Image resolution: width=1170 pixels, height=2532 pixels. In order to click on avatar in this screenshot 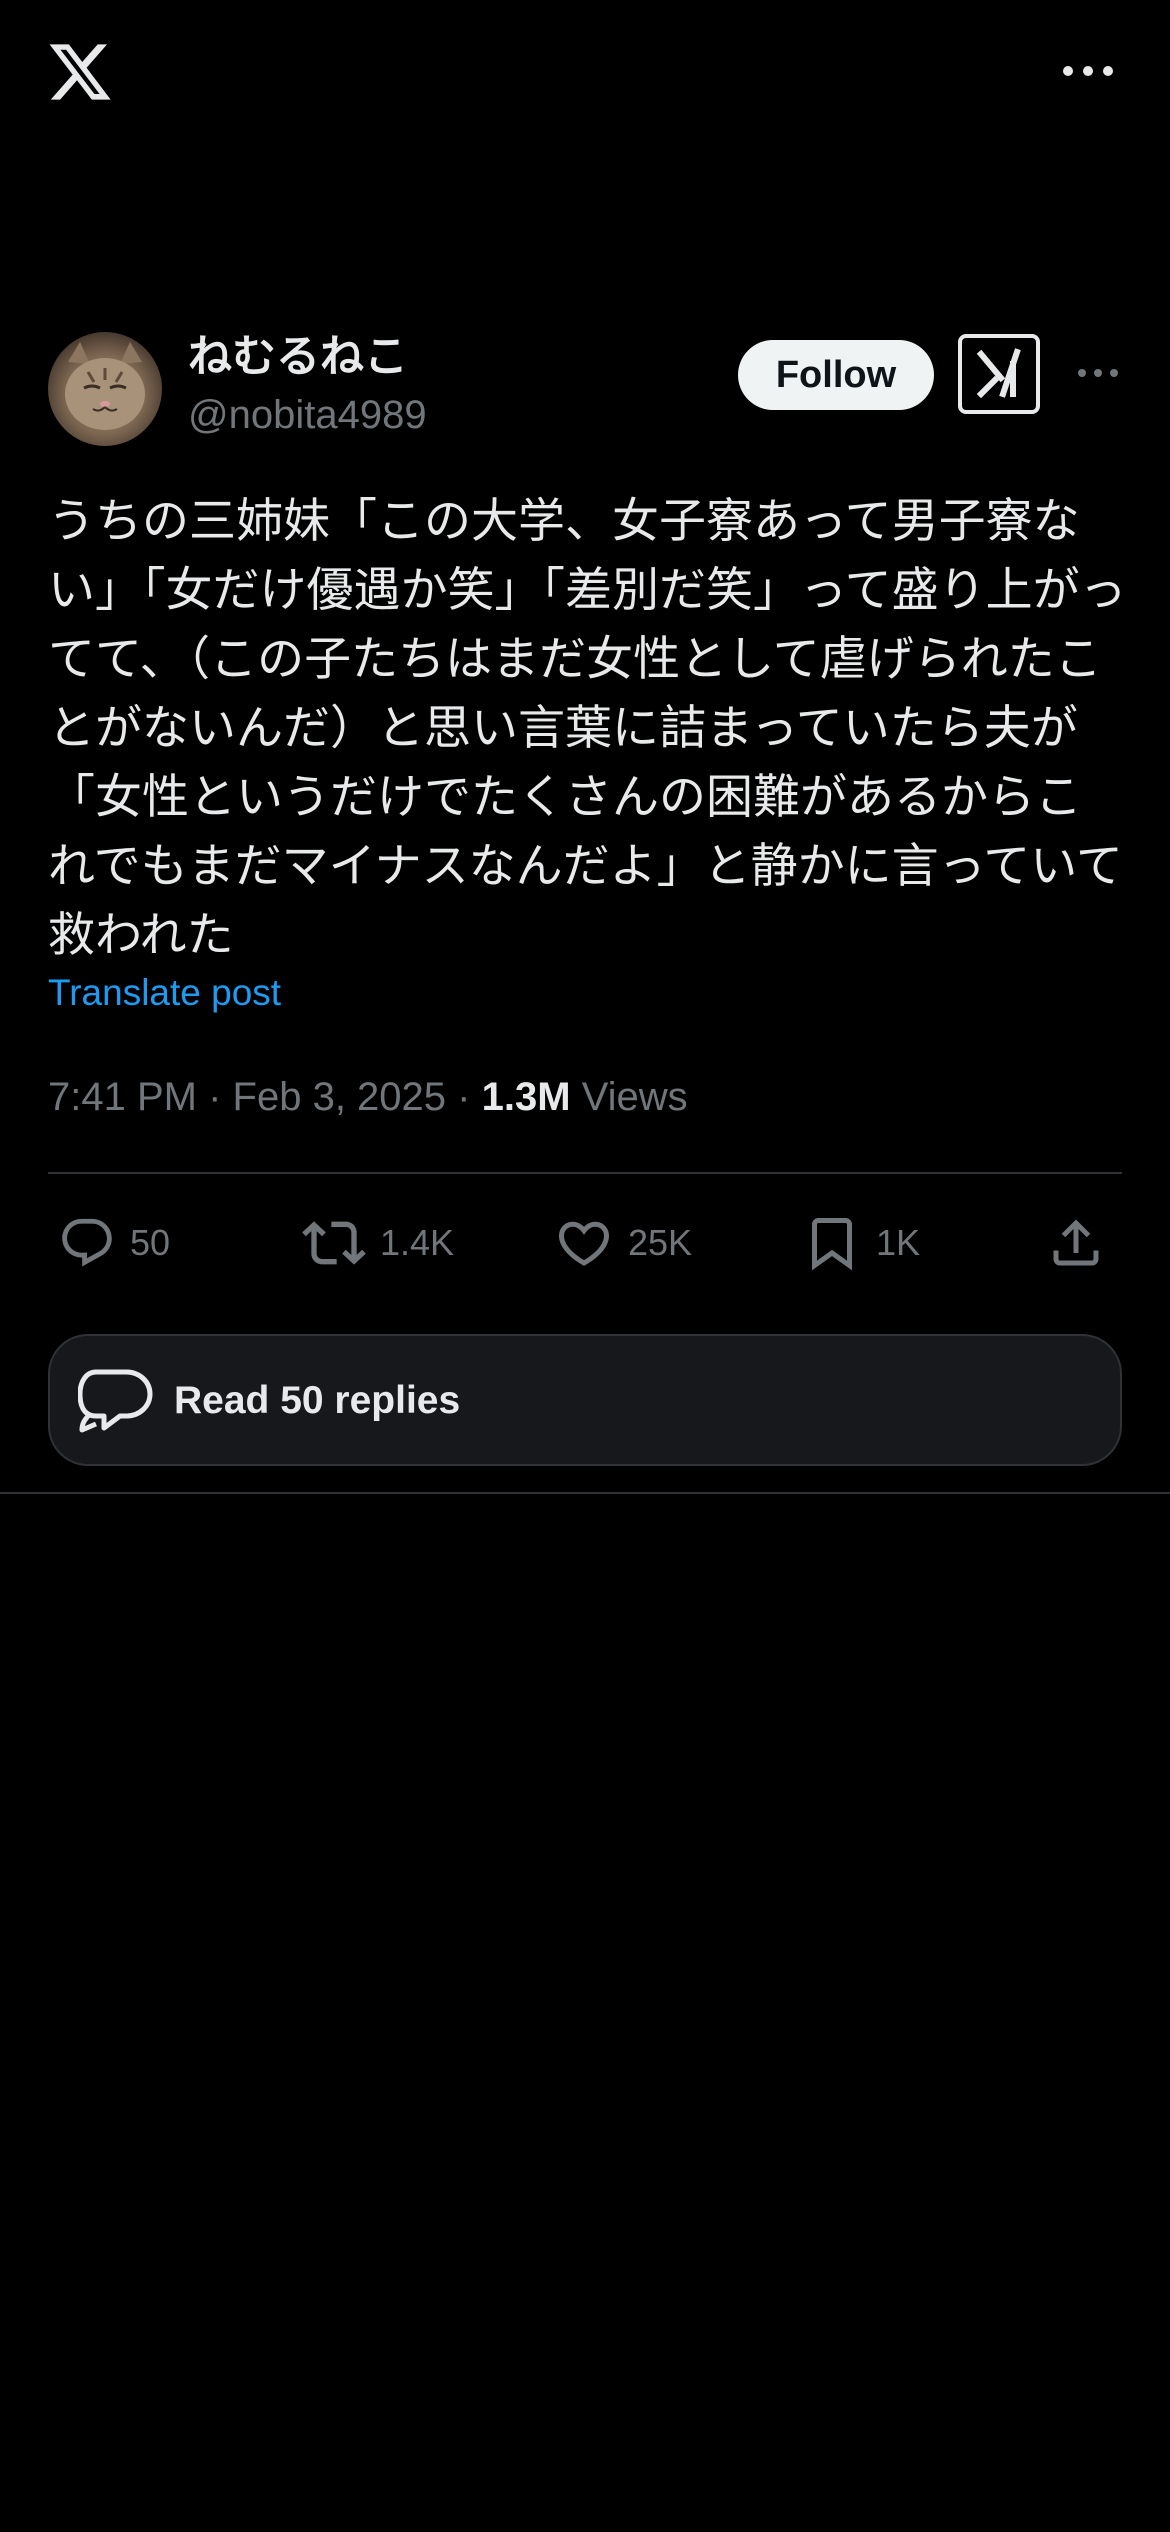, I will do `click(105, 389)`.